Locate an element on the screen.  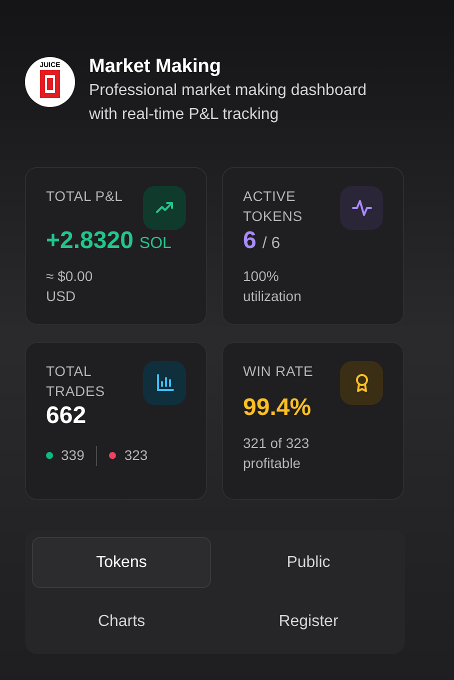
page-title: Market Making is located at coordinates (155, 67).